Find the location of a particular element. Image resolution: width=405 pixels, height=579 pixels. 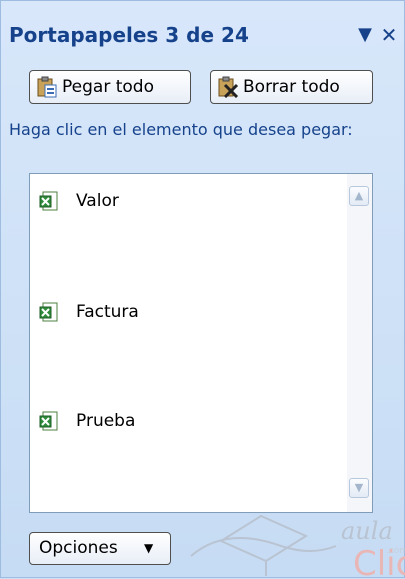

clipboard-item-valor: Valor is located at coordinates (189, 201).